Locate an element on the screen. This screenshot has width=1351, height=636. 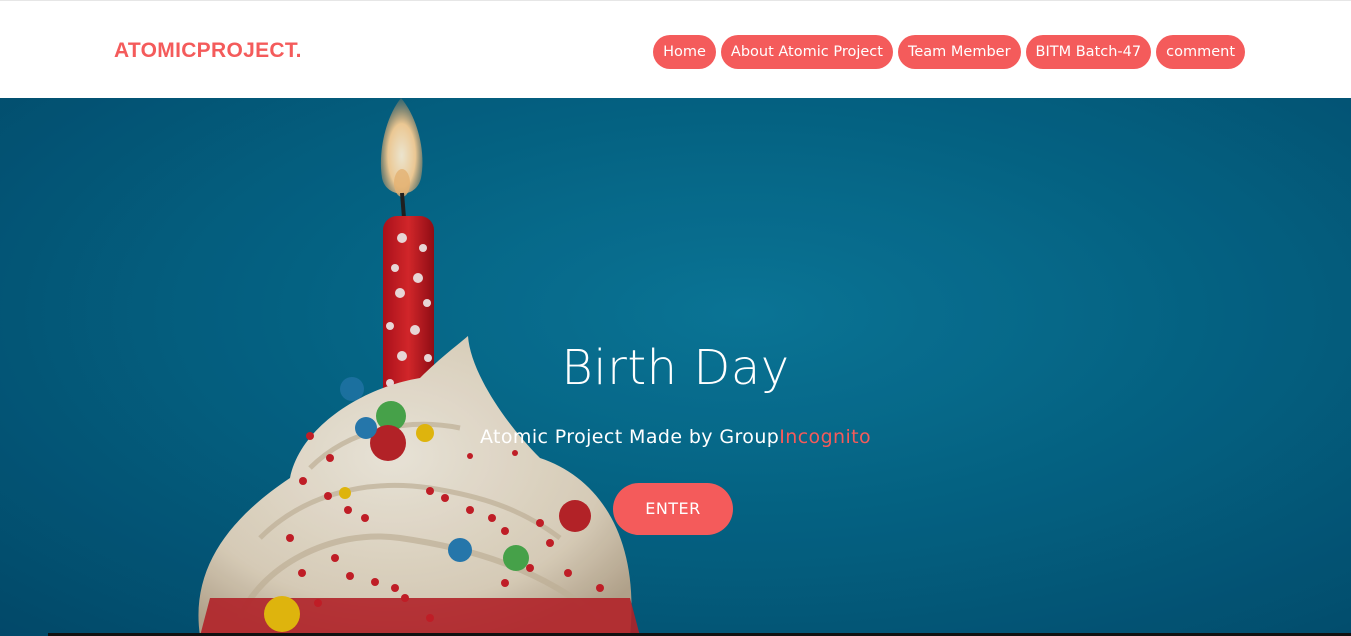
nav-link-home: Home is located at coordinates (684, 52).